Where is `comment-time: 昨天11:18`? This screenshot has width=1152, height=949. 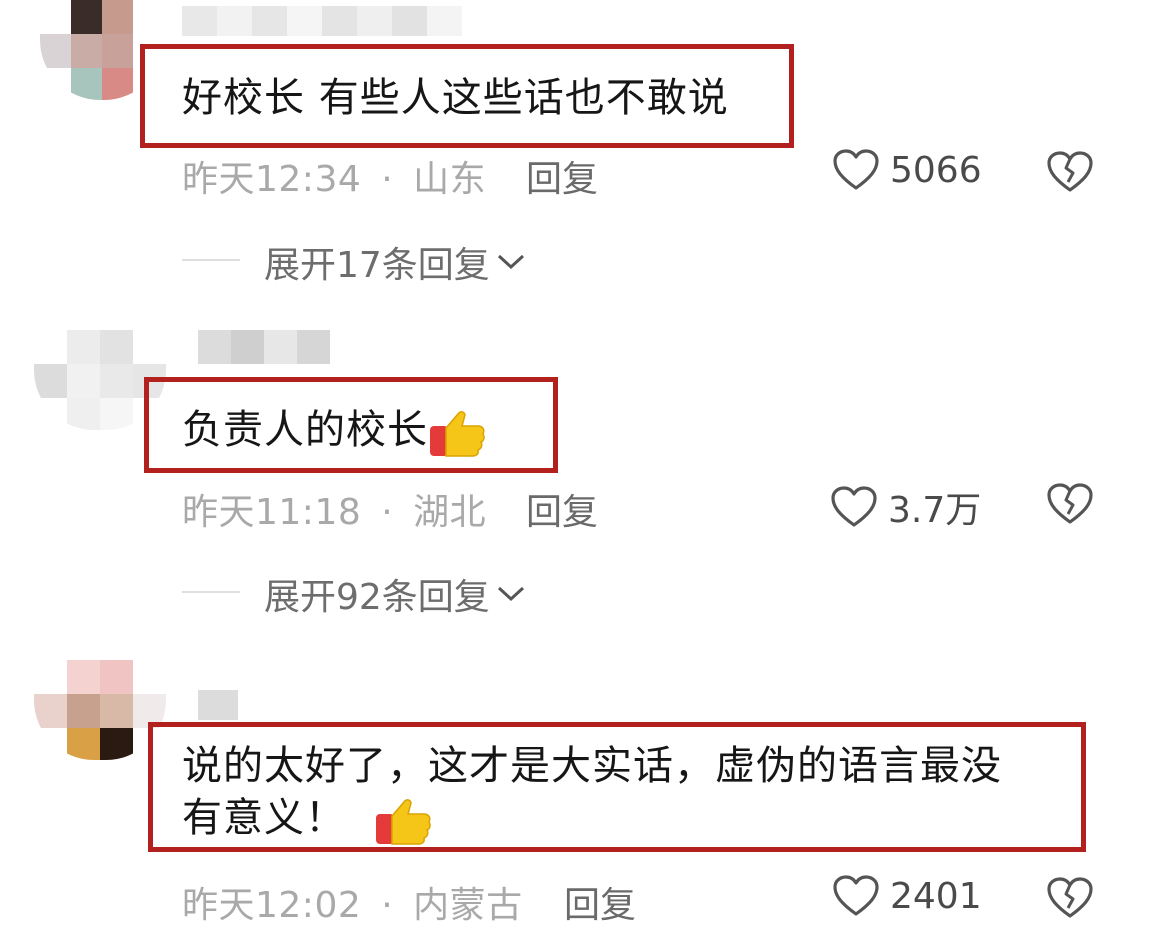
comment-time: 昨天11:18 is located at coordinates (272, 512).